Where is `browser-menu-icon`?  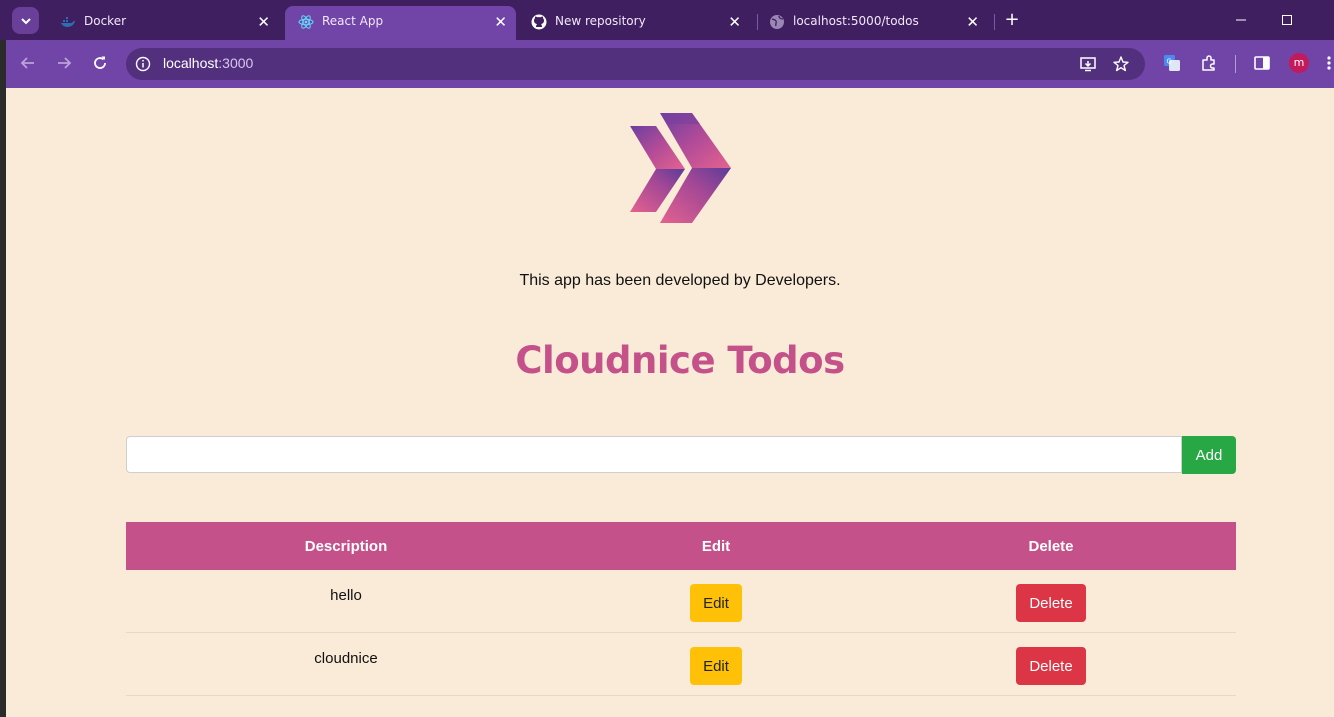 browser-menu-icon is located at coordinates (1329, 63).